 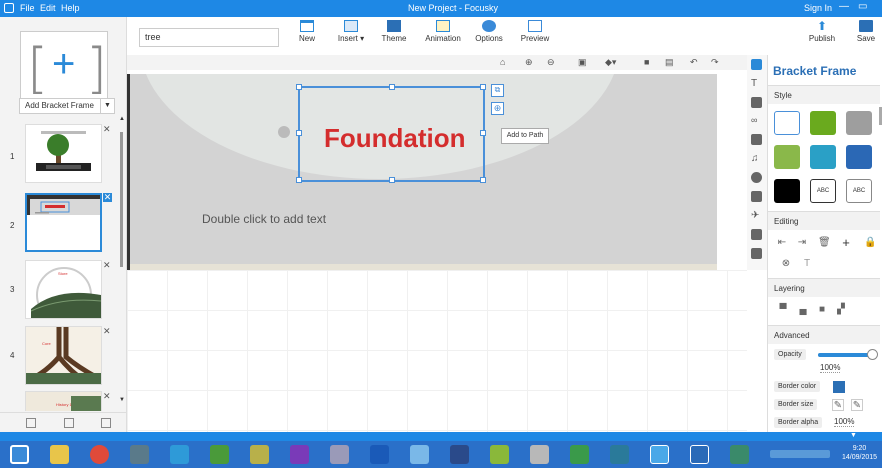 I want to click on scroll-up-icon: ▲, so click(x=122, y=119).